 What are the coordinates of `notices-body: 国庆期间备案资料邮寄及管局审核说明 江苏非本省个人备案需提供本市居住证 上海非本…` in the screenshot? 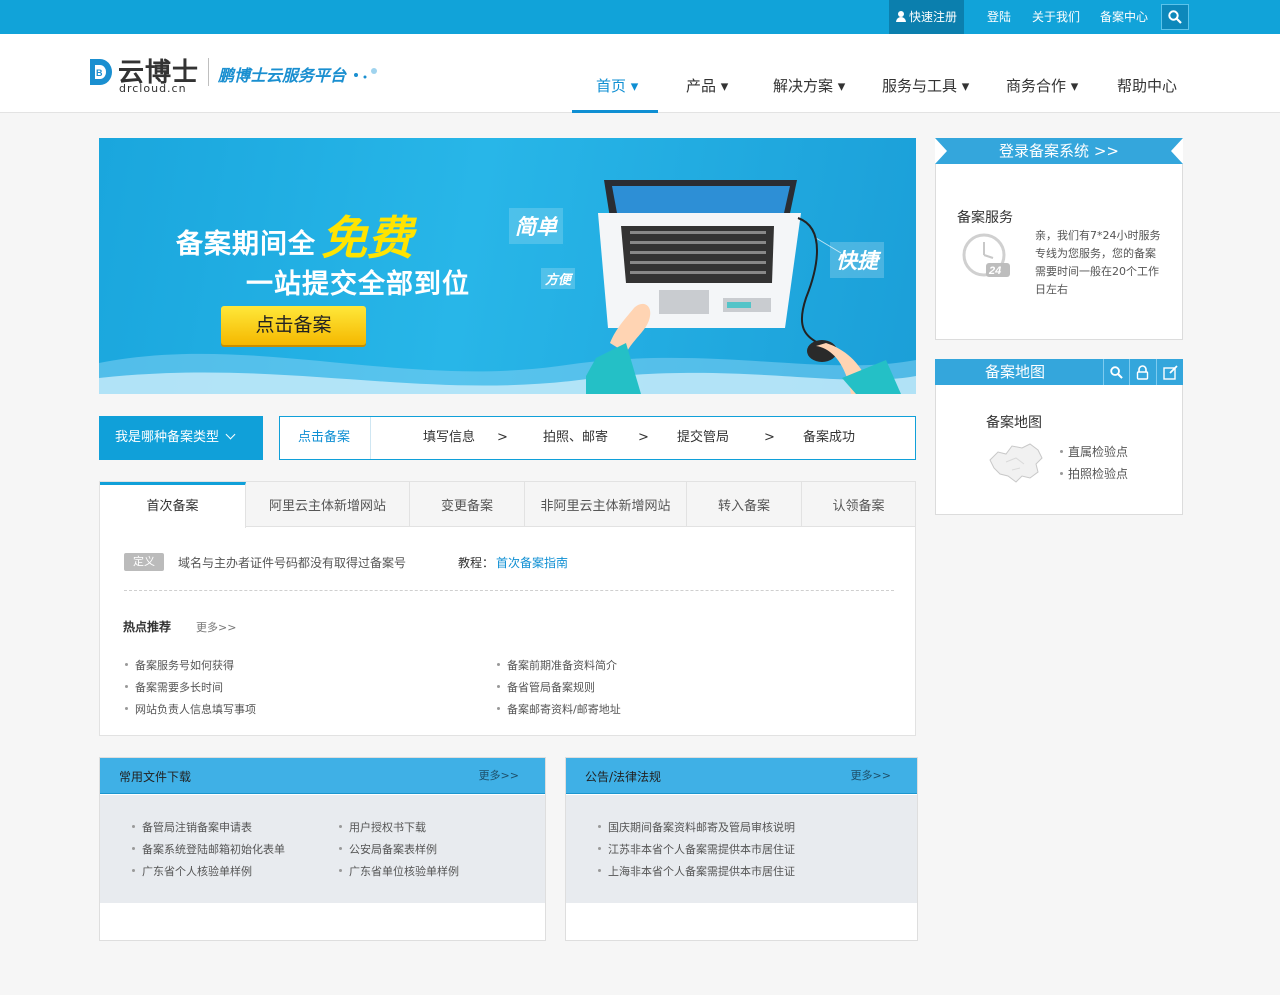 It's located at (741, 849).